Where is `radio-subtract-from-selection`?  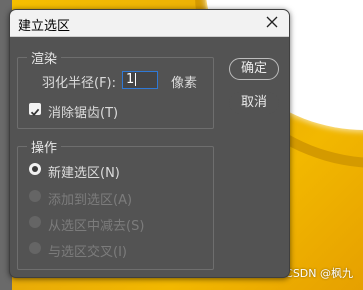 radio-subtract-from-selection is located at coordinates (35, 222).